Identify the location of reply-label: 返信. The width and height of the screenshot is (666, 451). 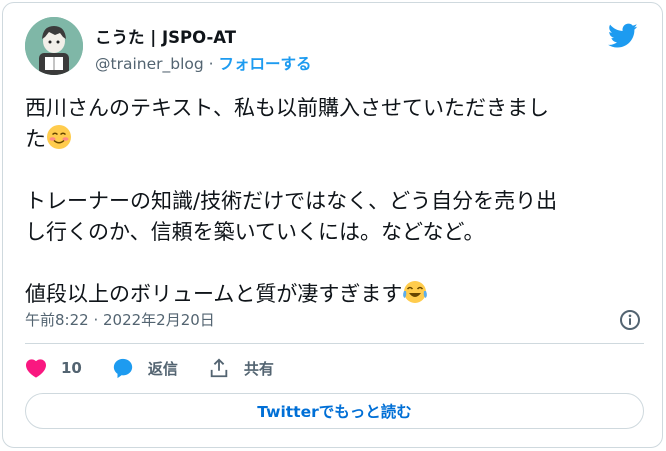
(162, 368).